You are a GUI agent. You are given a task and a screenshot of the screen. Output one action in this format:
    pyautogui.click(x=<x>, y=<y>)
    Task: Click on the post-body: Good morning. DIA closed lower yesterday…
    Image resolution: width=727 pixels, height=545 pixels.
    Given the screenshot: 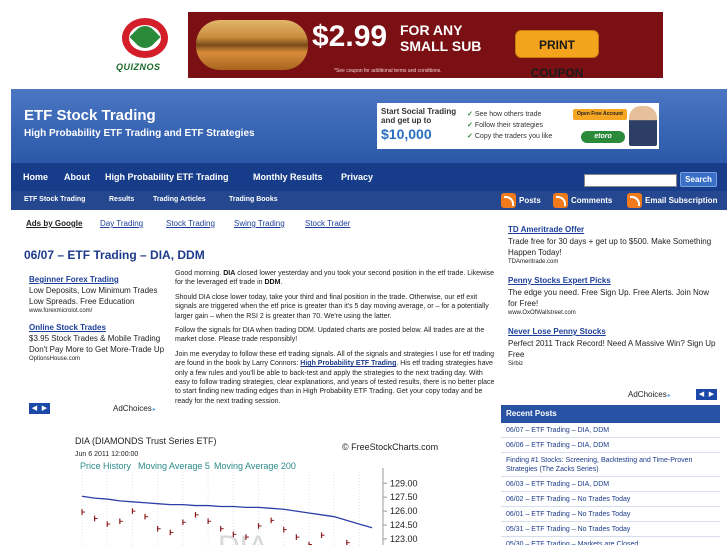 What is the action you would take?
    pyautogui.click(x=335, y=340)
    